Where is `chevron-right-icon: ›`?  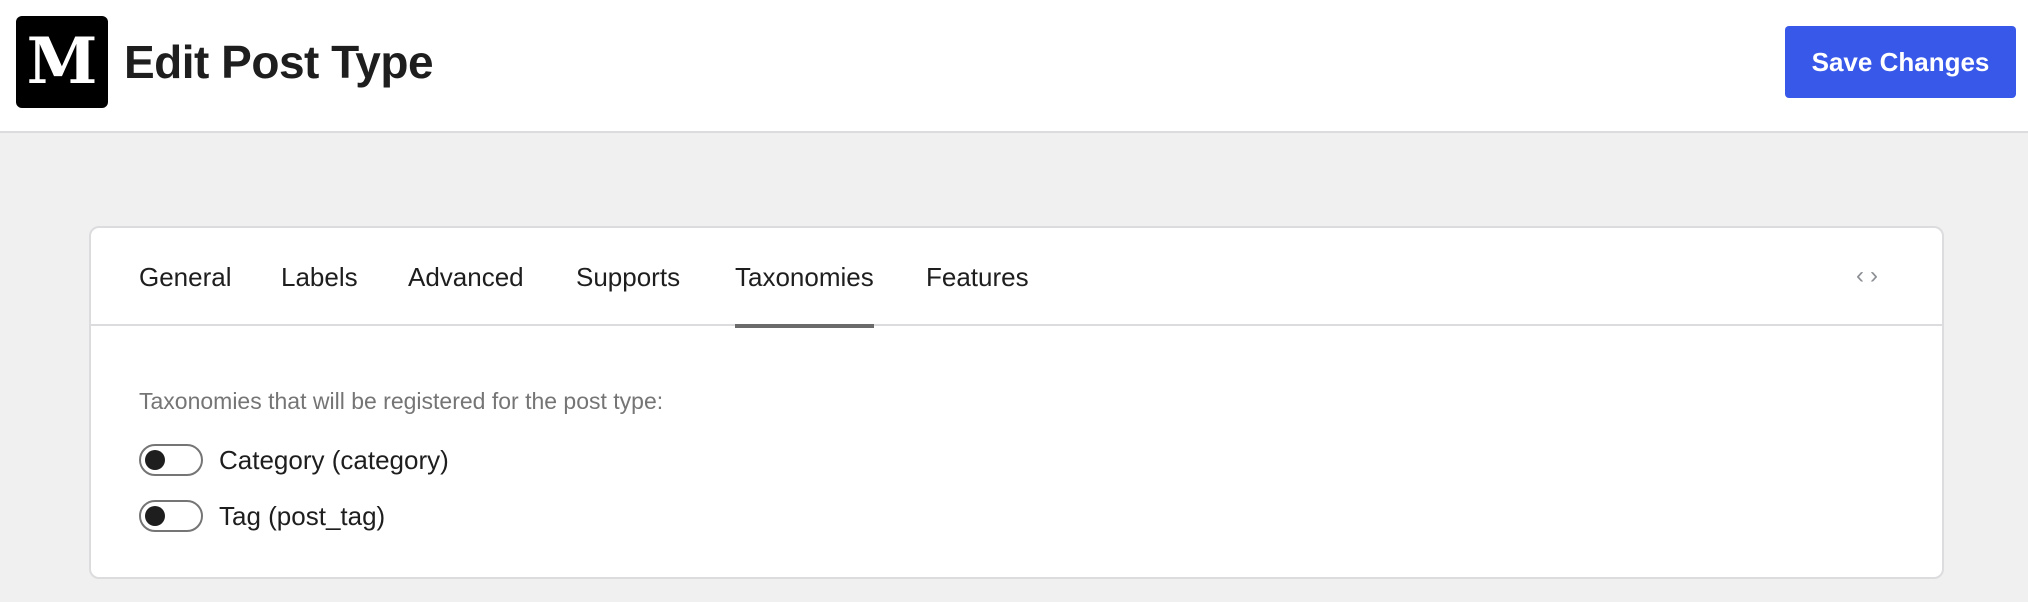
chevron-right-icon: › is located at coordinates (1874, 276).